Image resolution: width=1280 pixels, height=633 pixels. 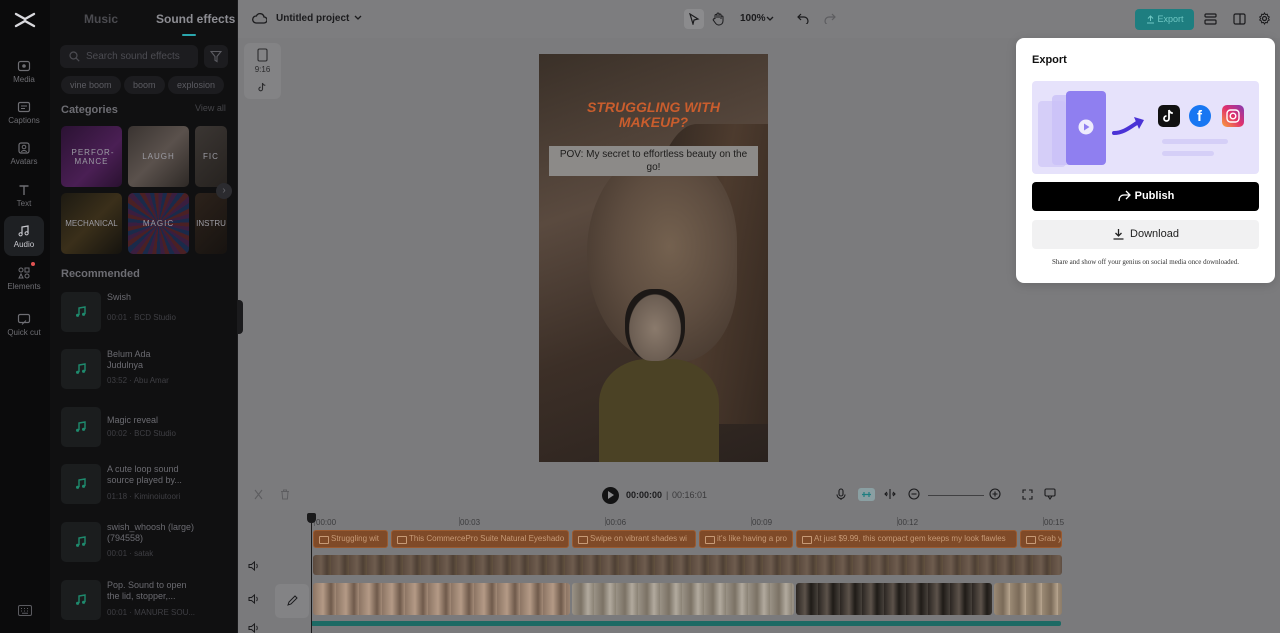 What do you see at coordinates (956, 495) in the screenshot?
I see `timeline-zoom-slider` at bounding box center [956, 495].